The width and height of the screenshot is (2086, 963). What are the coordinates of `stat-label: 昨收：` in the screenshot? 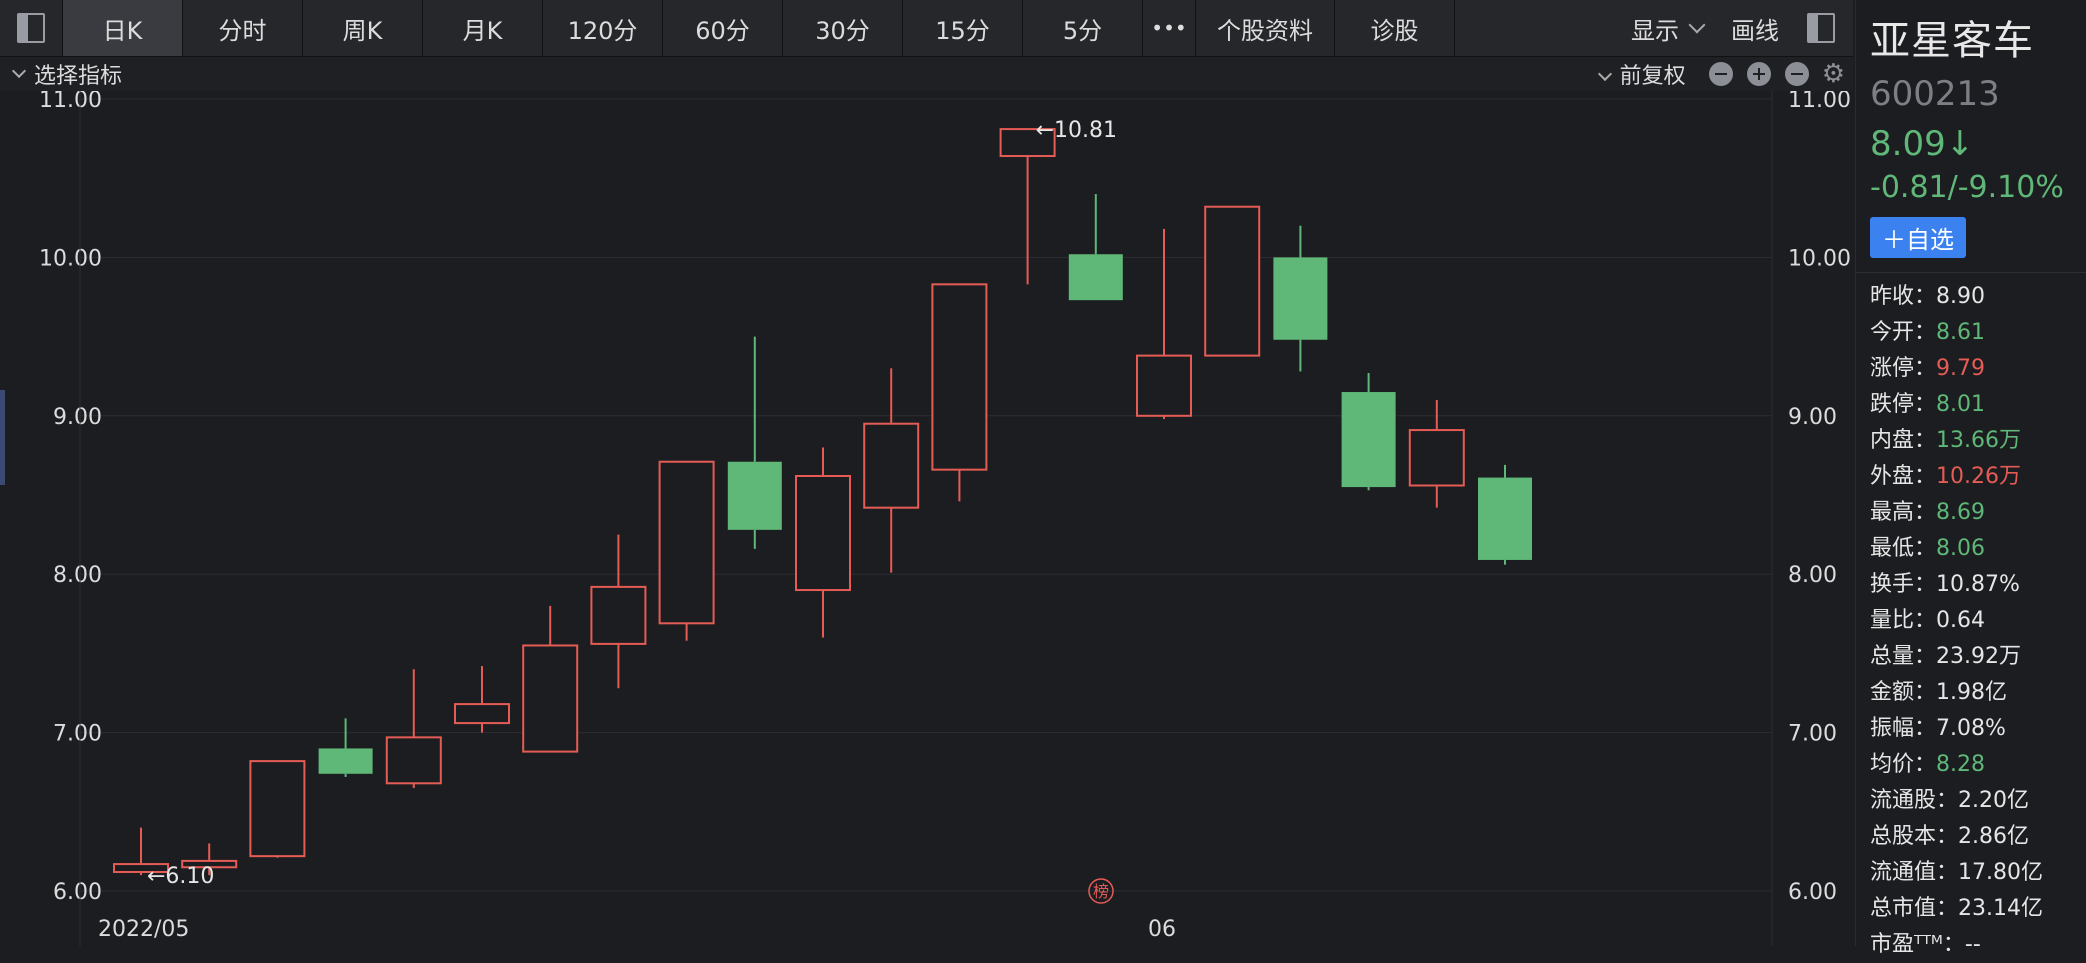 It's located at (1903, 296).